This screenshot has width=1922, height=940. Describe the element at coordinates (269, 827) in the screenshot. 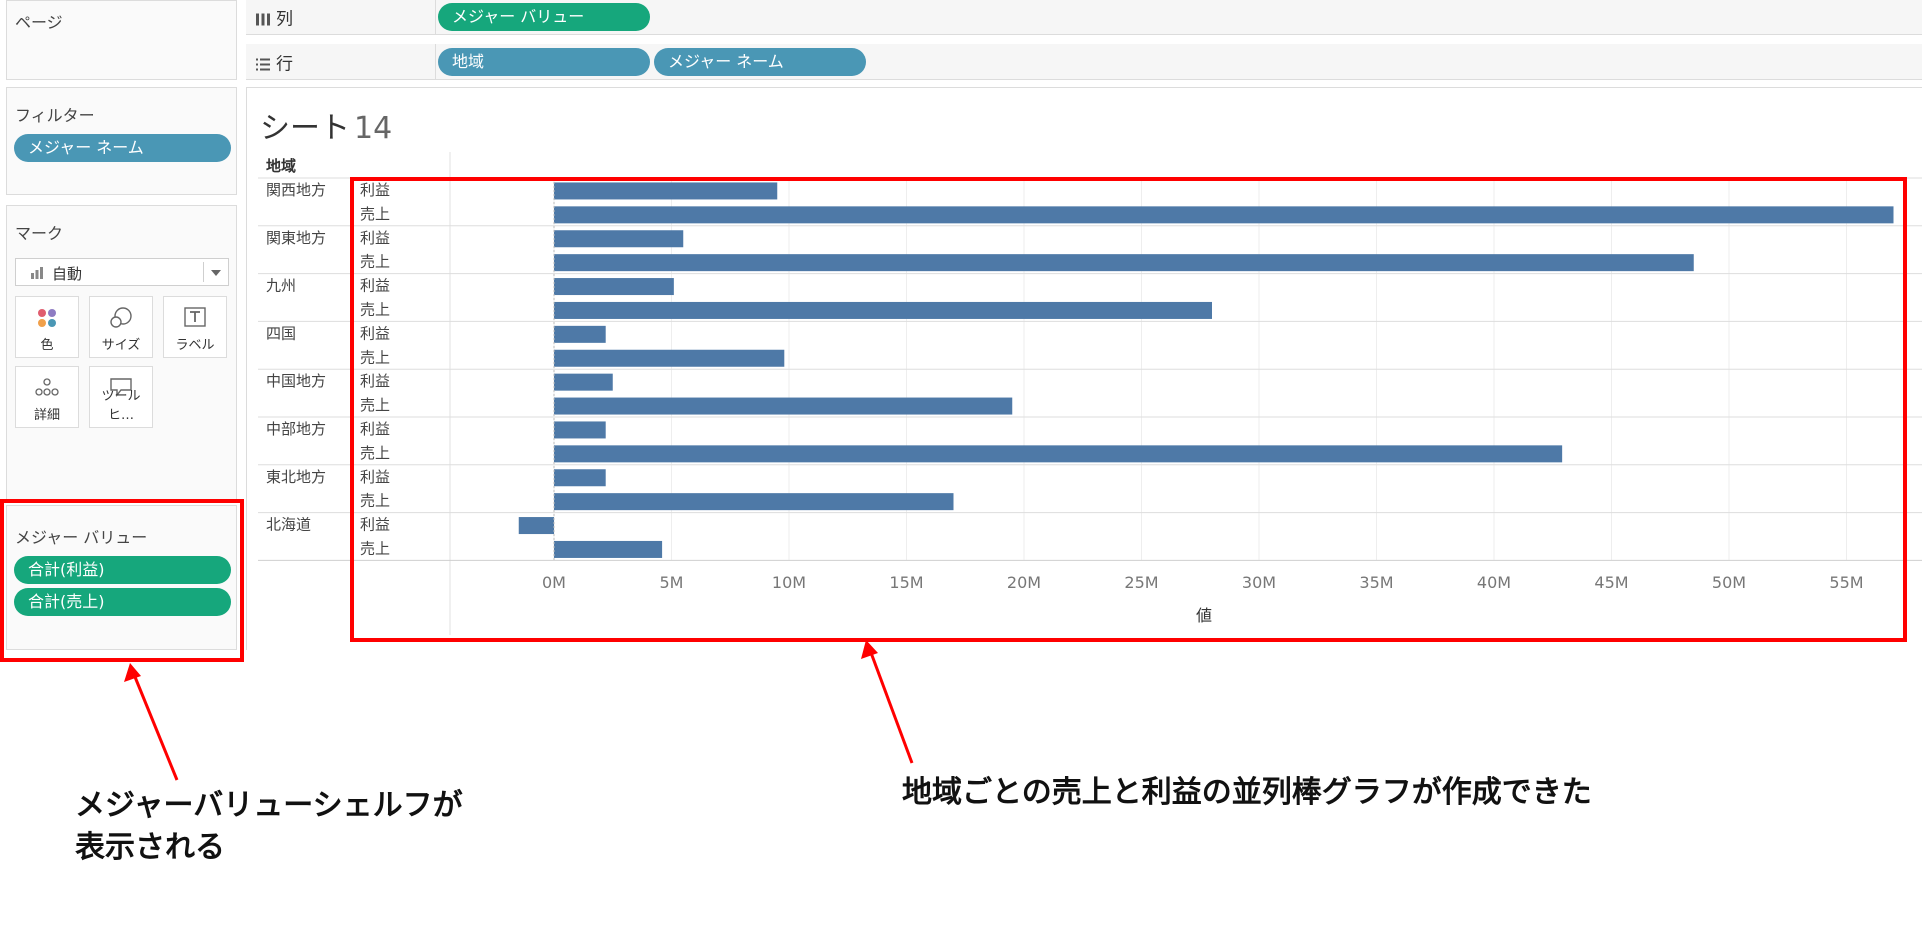

I see `left-annotation: メジャーバリューシェルフが 表示される` at that location.